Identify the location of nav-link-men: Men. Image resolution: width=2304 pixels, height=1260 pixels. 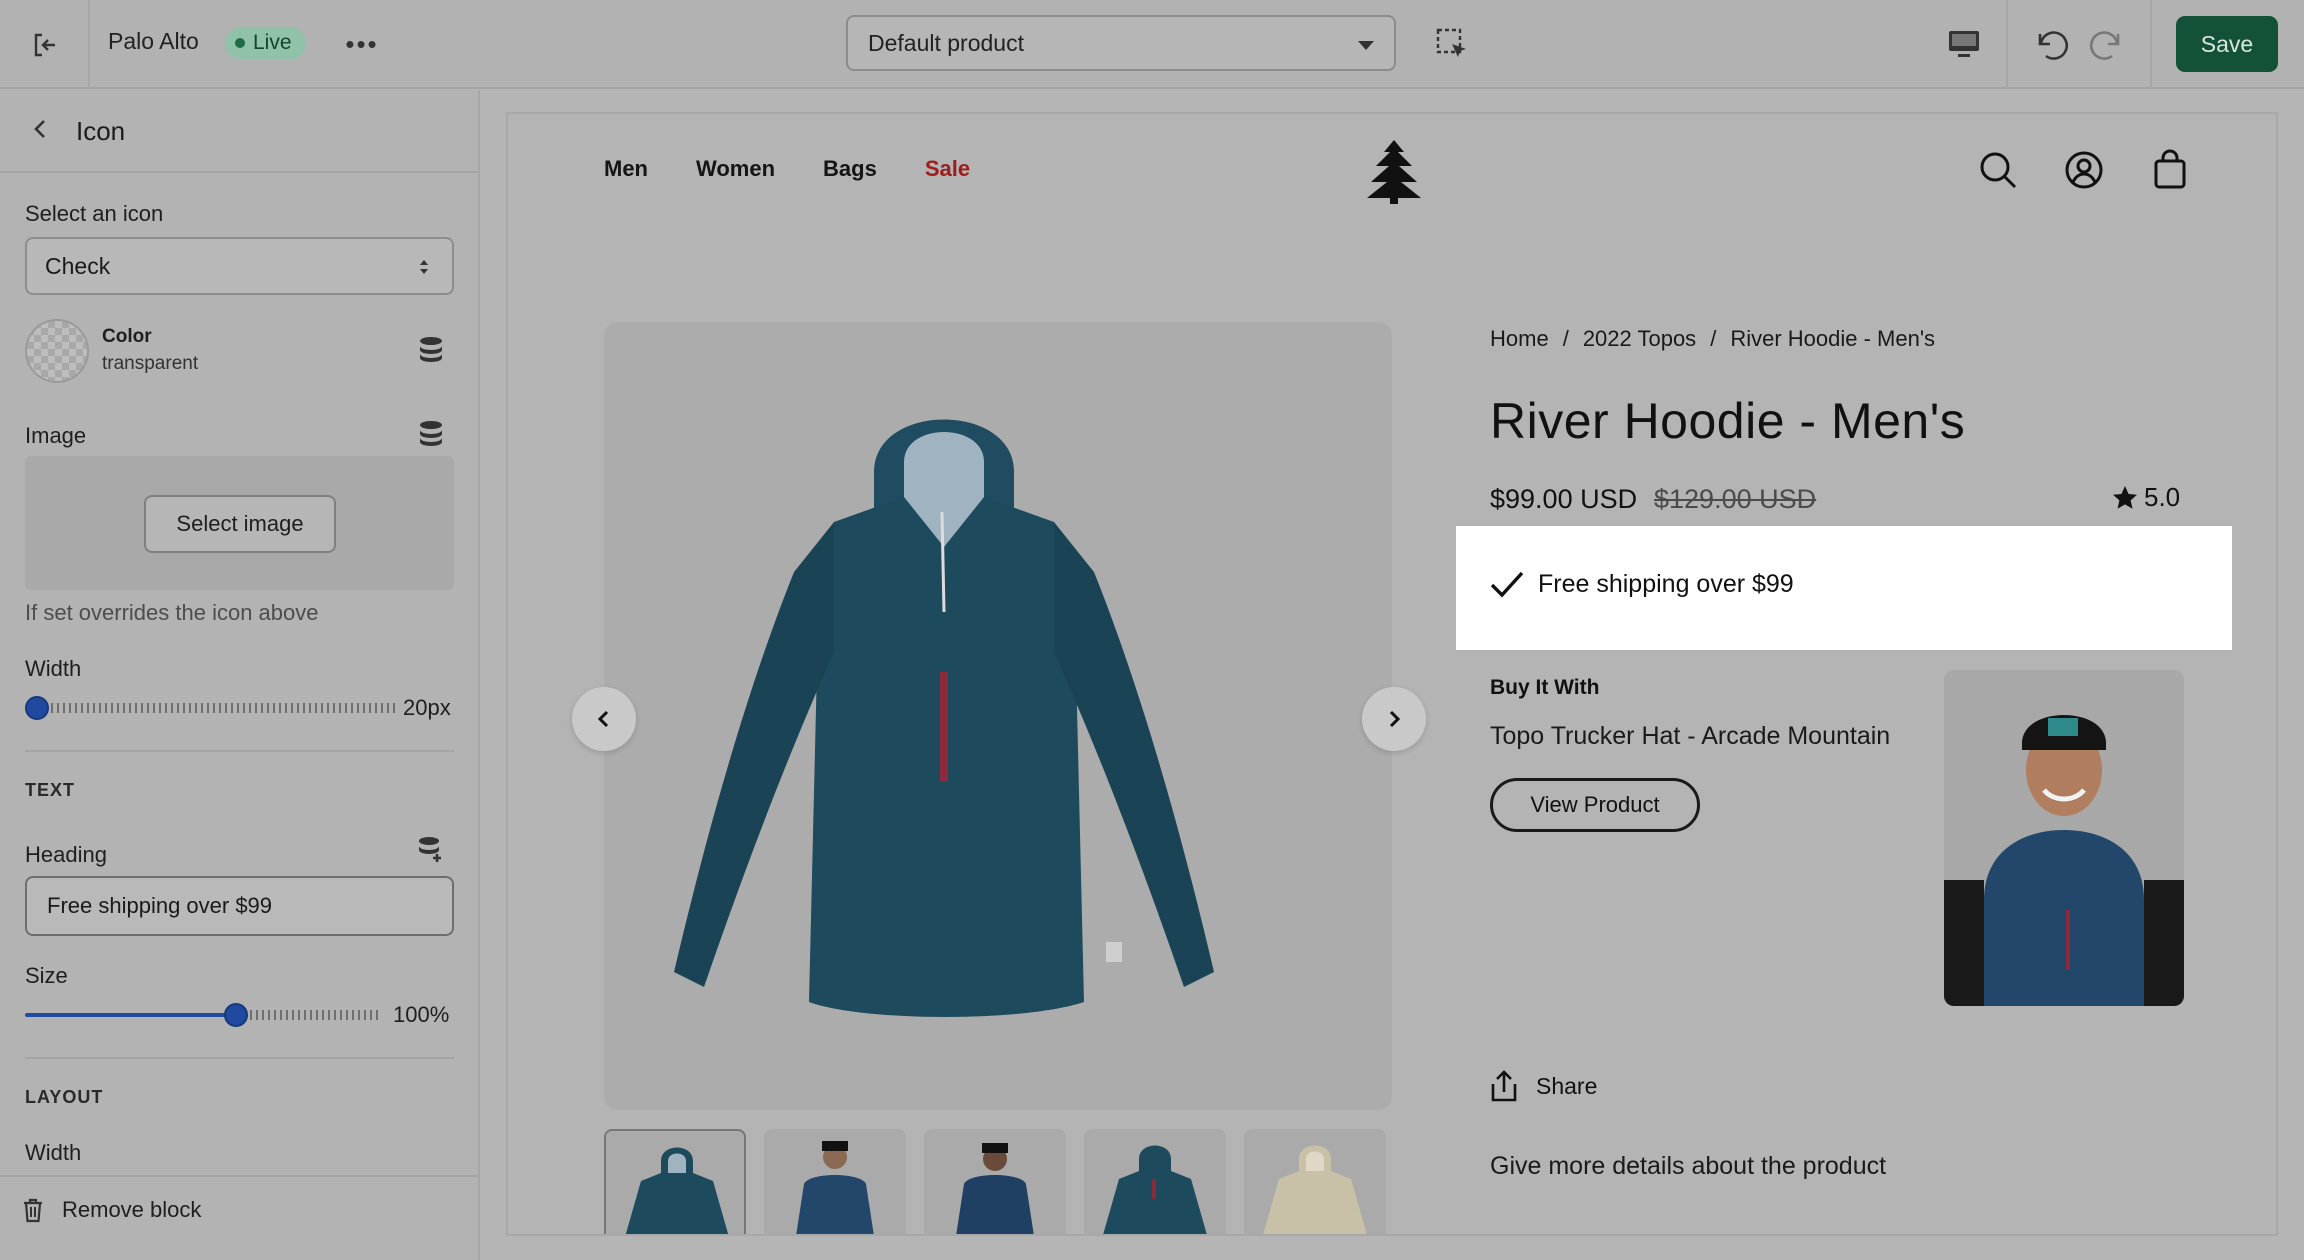
(626, 169).